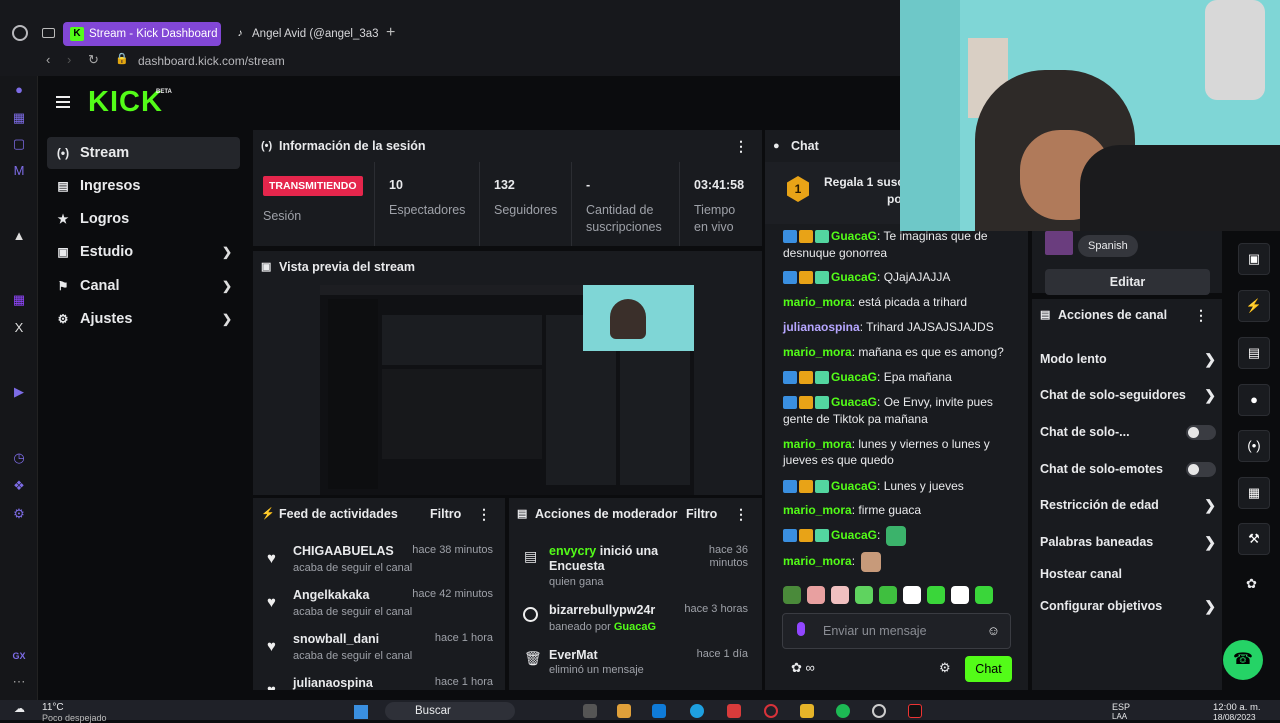  Describe the element at coordinates (143, 286) in the screenshot. I see `sidebar-item-canal: ⚑ Canal ❯` at that location.